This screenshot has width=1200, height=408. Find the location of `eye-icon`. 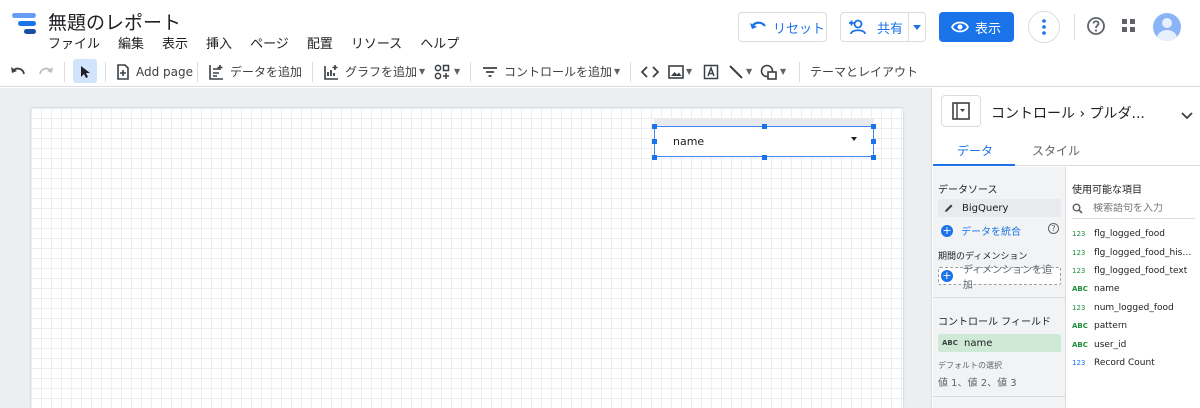

eye-icon is located at coordinates (960, 27).